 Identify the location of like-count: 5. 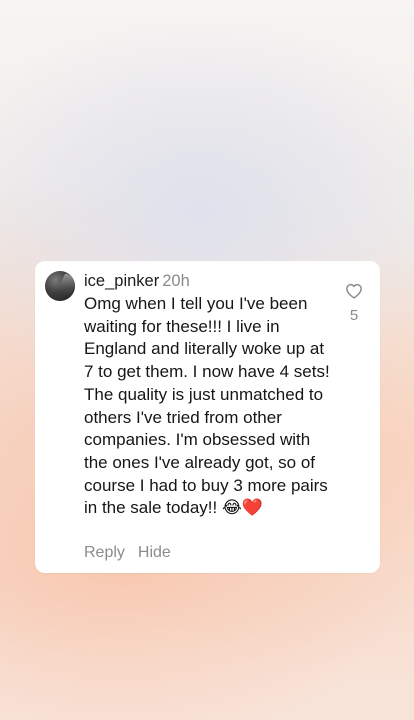
(354, 315).